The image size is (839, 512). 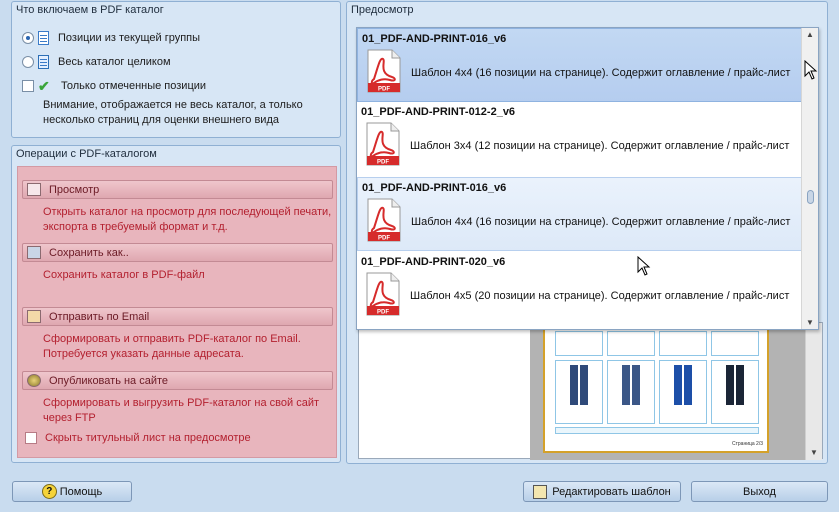 What do you see at coordinates (177, 316) in the screenshot?
I see `send-email-button: Отправить по Email` at bounding box center [177, 316].